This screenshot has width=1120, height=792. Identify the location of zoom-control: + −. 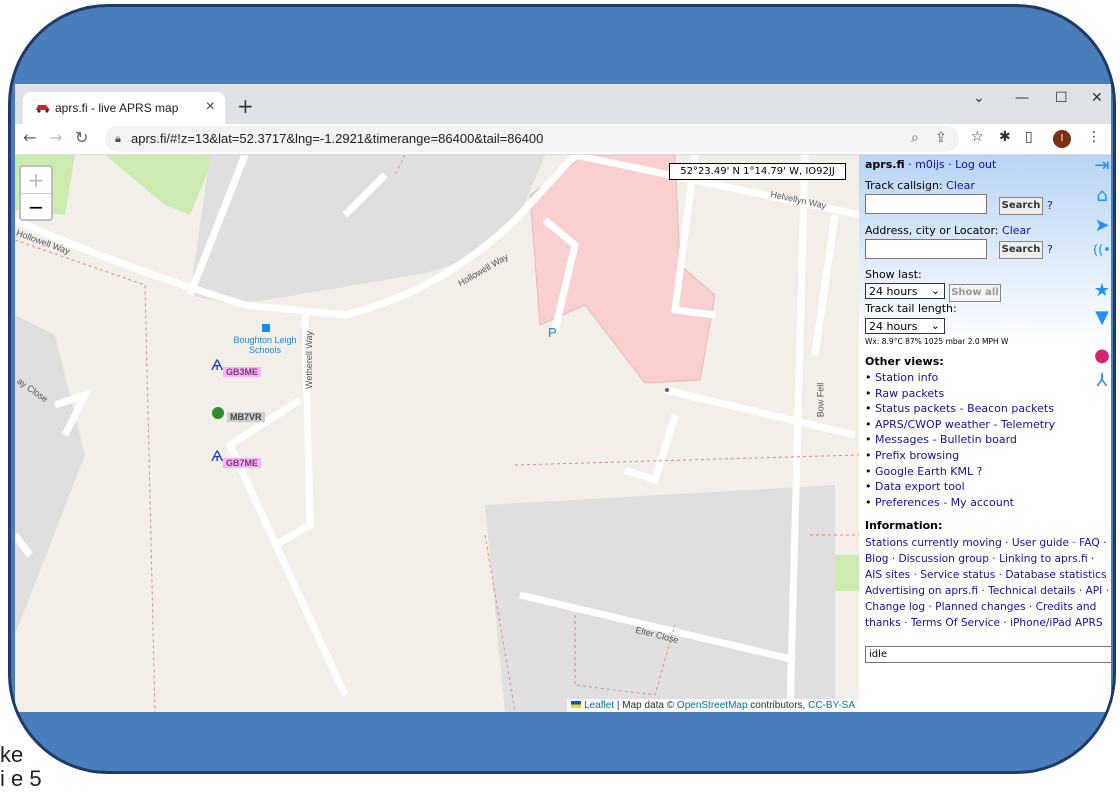
(36, 193).